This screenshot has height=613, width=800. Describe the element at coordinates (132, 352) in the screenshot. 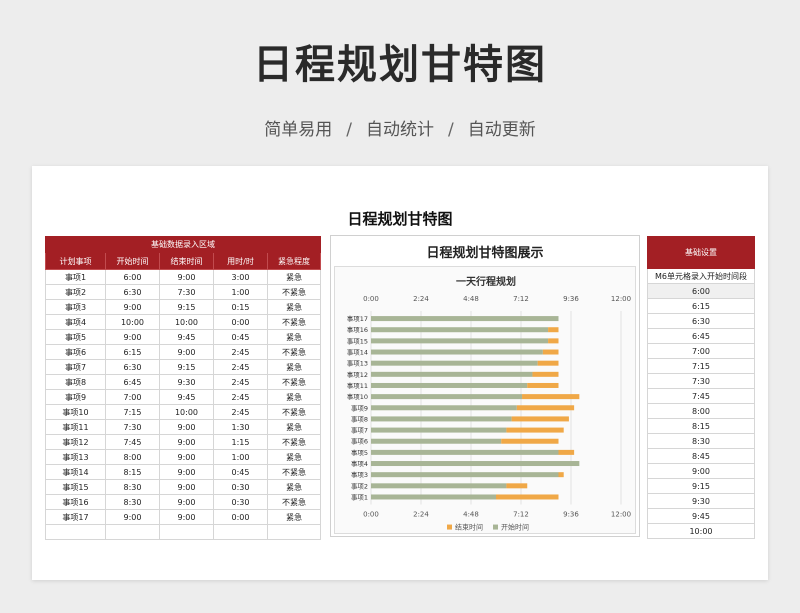

I see `table-cell: 6:15` at that location.